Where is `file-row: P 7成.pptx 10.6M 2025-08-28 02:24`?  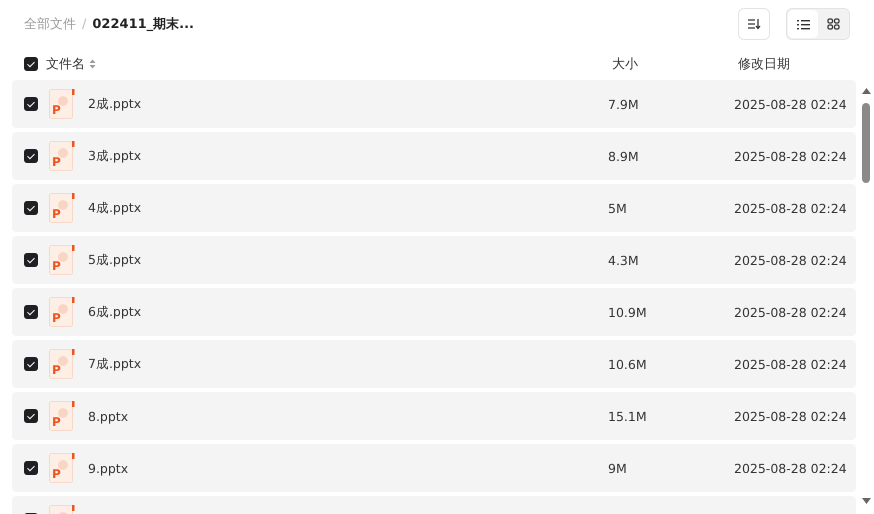 file-row: P 7成.pptx 10.6M 2025-08-28 02:24 is located at coordinates (434, 364).